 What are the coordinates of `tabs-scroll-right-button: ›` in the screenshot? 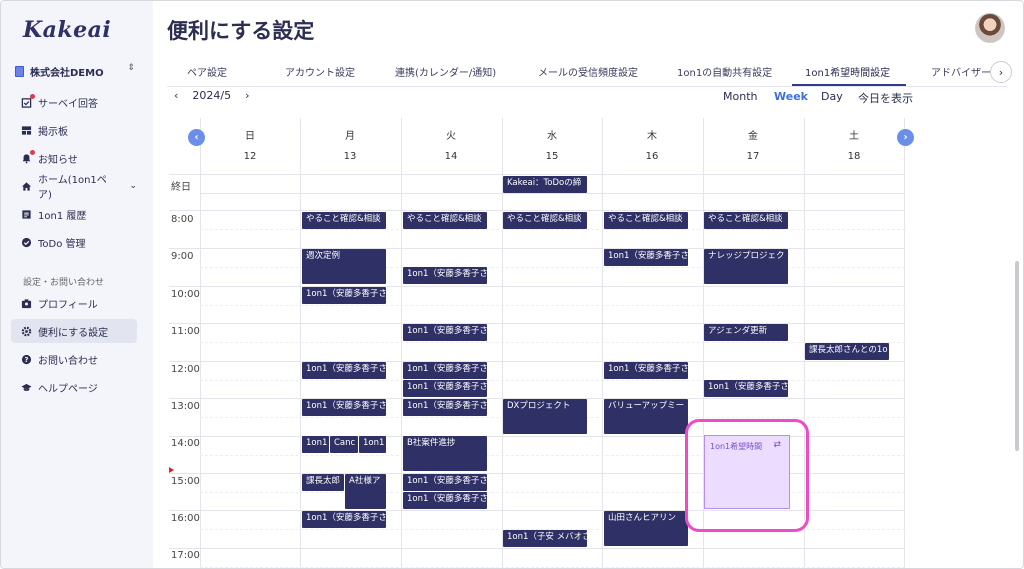 It's located at (1001, 72).